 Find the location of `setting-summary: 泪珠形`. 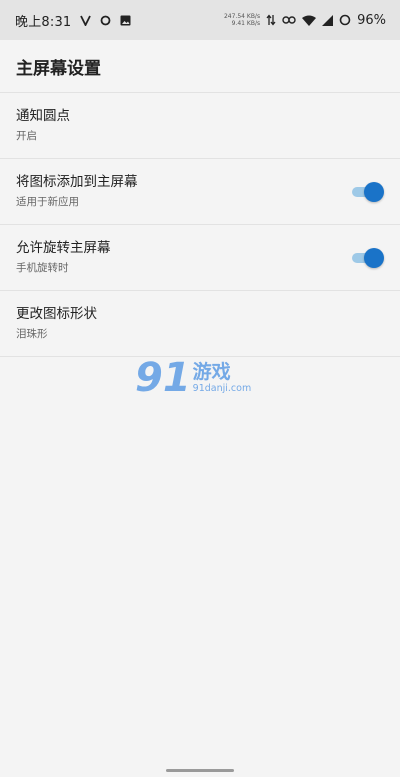

setting-summary: 泪珠形 is located at coordinates (32, 334).